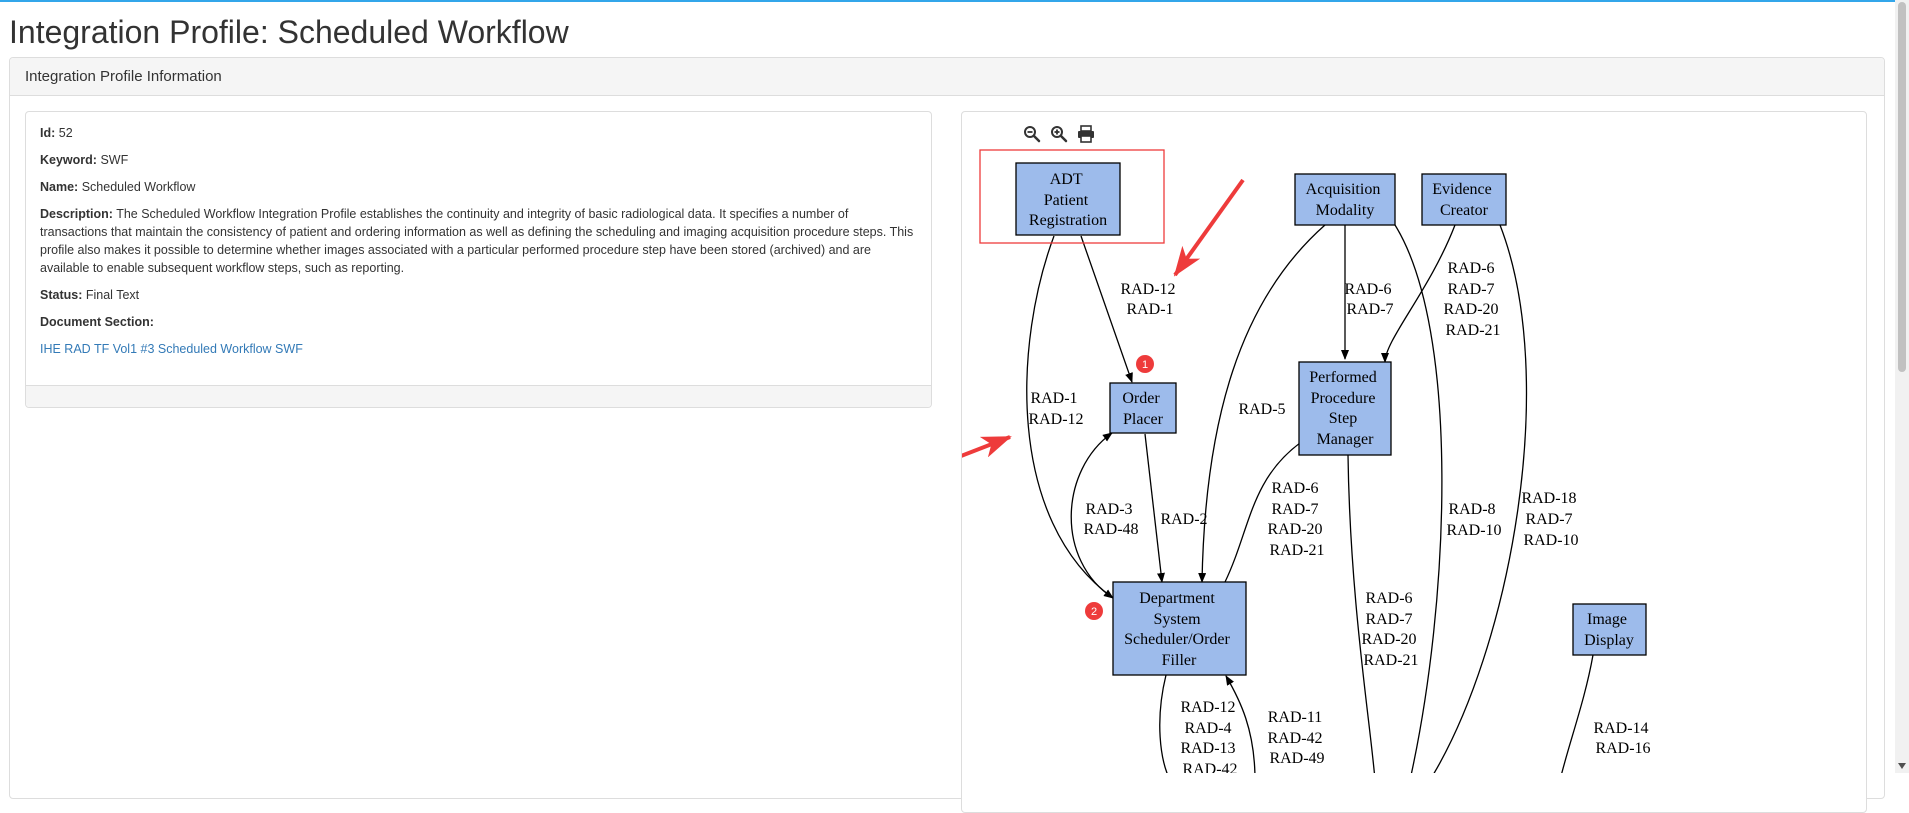 This screenshot has height=813, width=1909. I want to click on edge-label-e2: RAD-1 RAD-12, so click(1055, 409).